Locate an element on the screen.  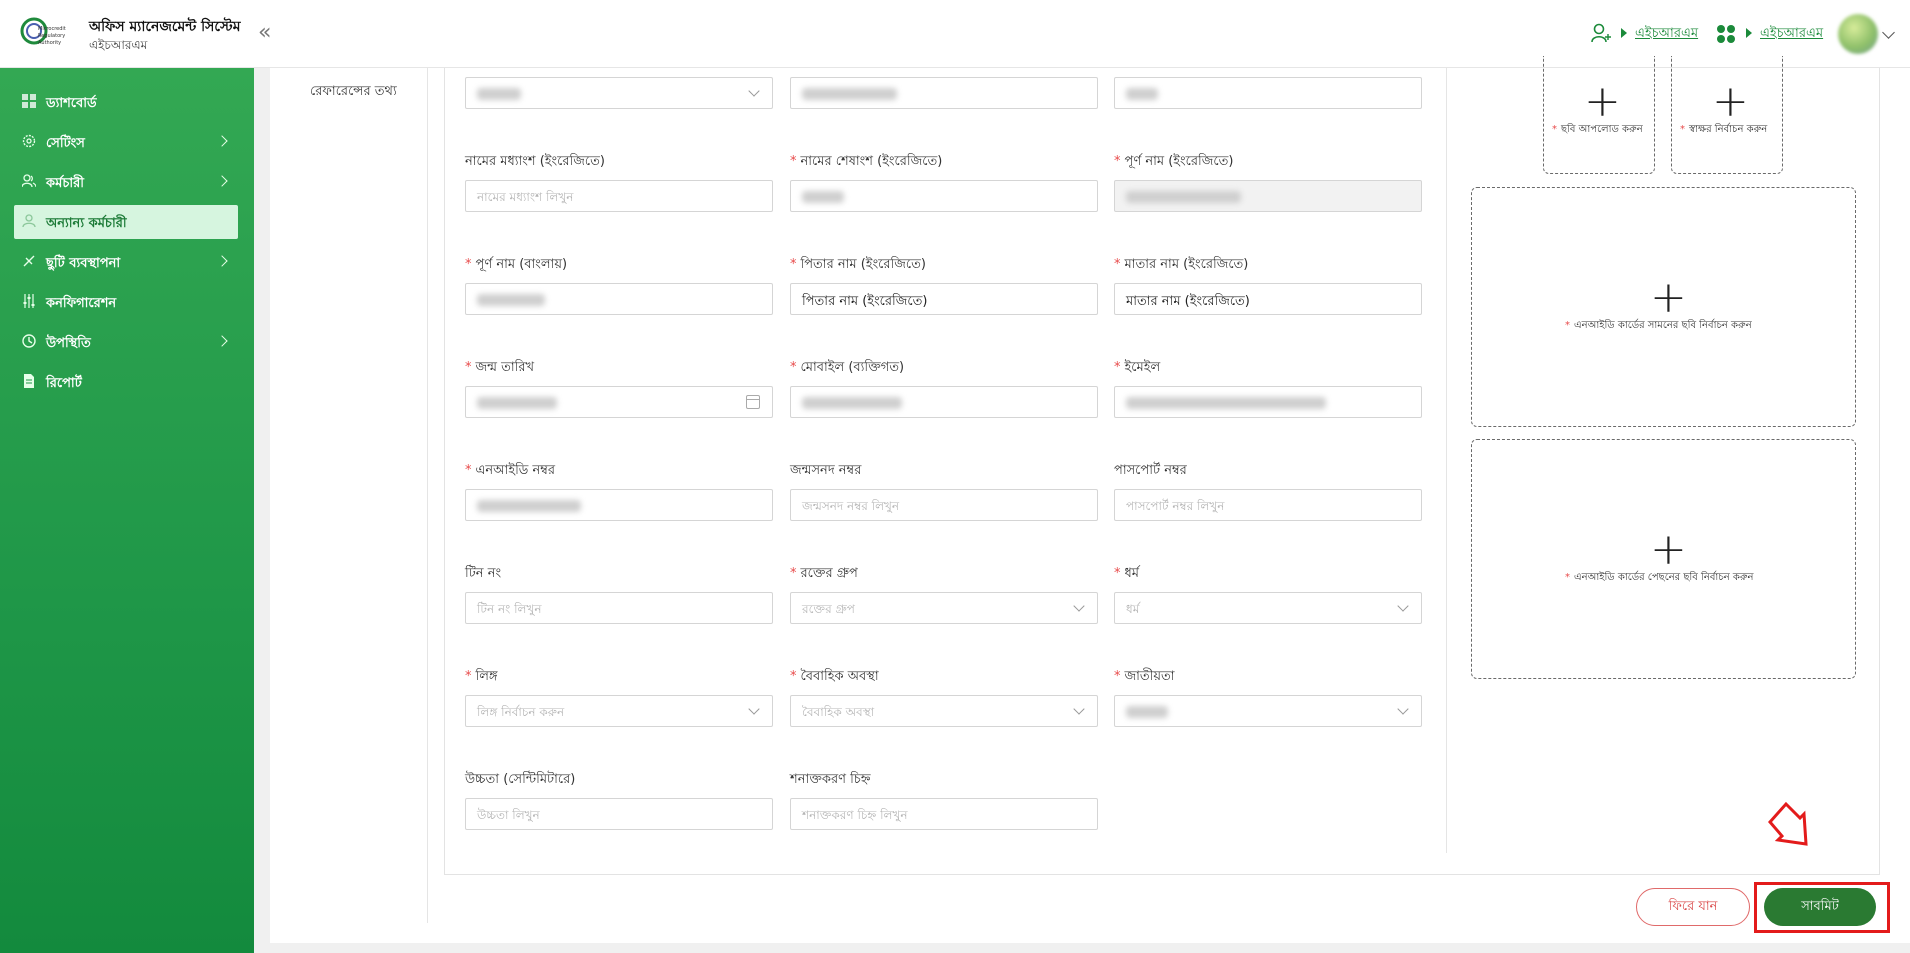
gender-select: লিঙ্গ নির্বাচন করুন is located at coordinates (619, 711).